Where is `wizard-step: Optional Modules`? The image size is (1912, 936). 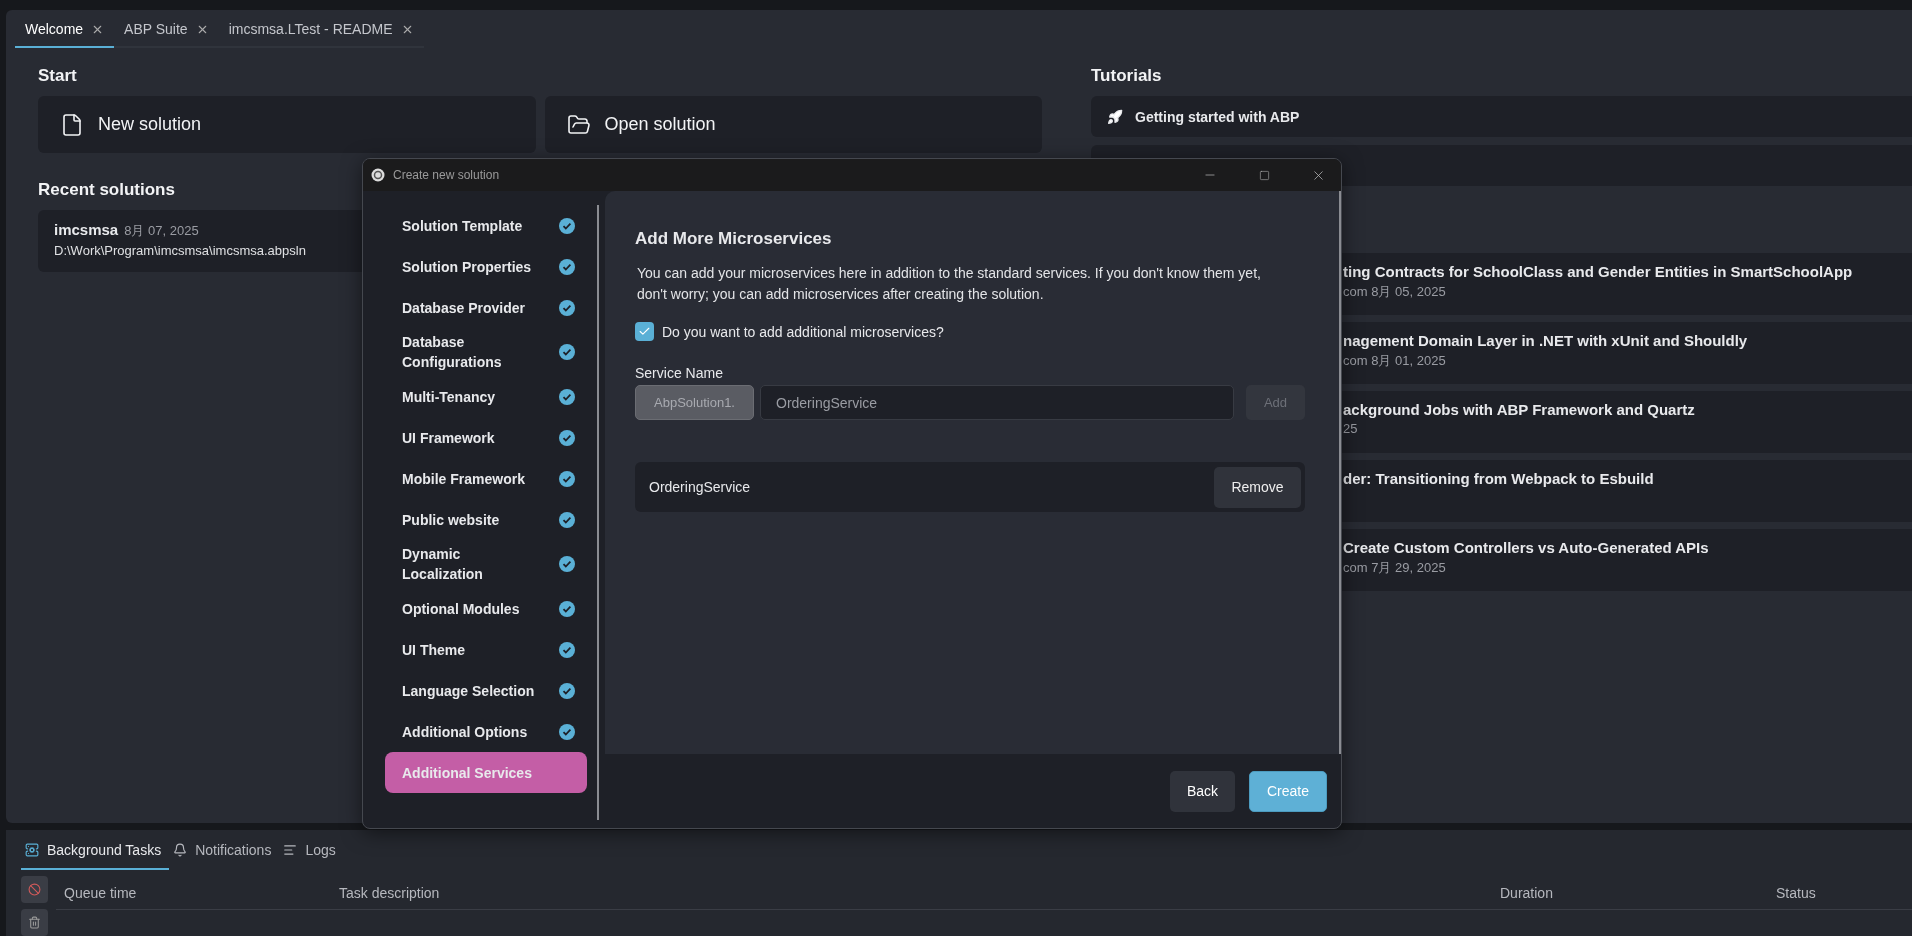
wizard-step: Optional Modules is located at coordinates (486, 608).